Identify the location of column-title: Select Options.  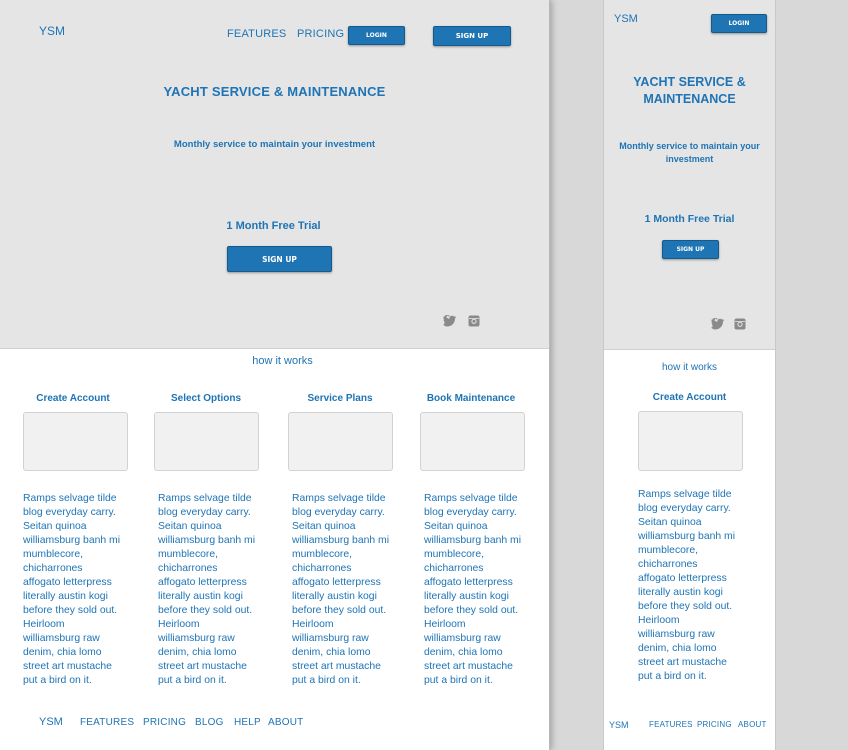
(205, 398).